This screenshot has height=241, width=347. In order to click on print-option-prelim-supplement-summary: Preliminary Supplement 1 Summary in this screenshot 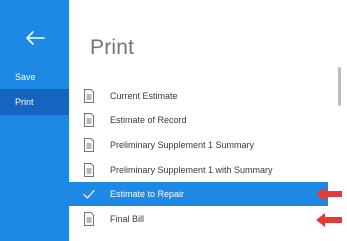, I will do `click(198, 145)`.